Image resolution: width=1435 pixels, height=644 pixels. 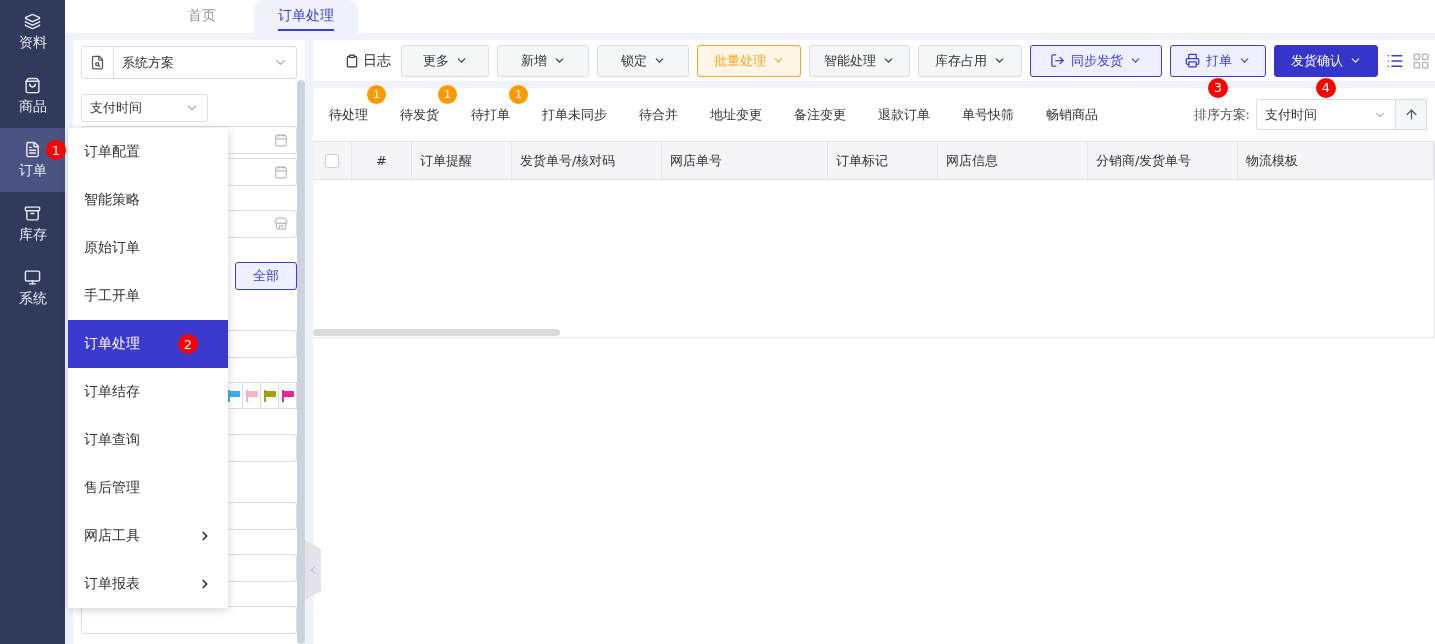 What do you see at coordinates (658, 114) in the screenshot?
I see `status-tab: 待合并` at bounding box center [658, 114].